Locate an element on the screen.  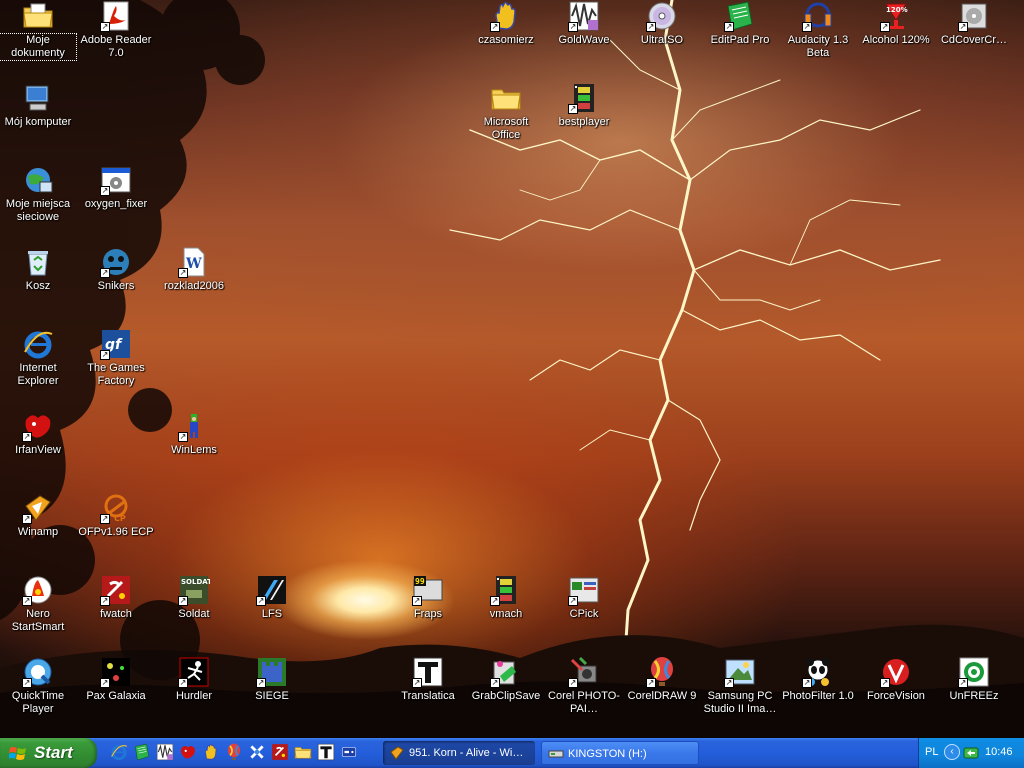
desktop-icon: ↗ Nero StartSmart is located at coordinates (38, 604).